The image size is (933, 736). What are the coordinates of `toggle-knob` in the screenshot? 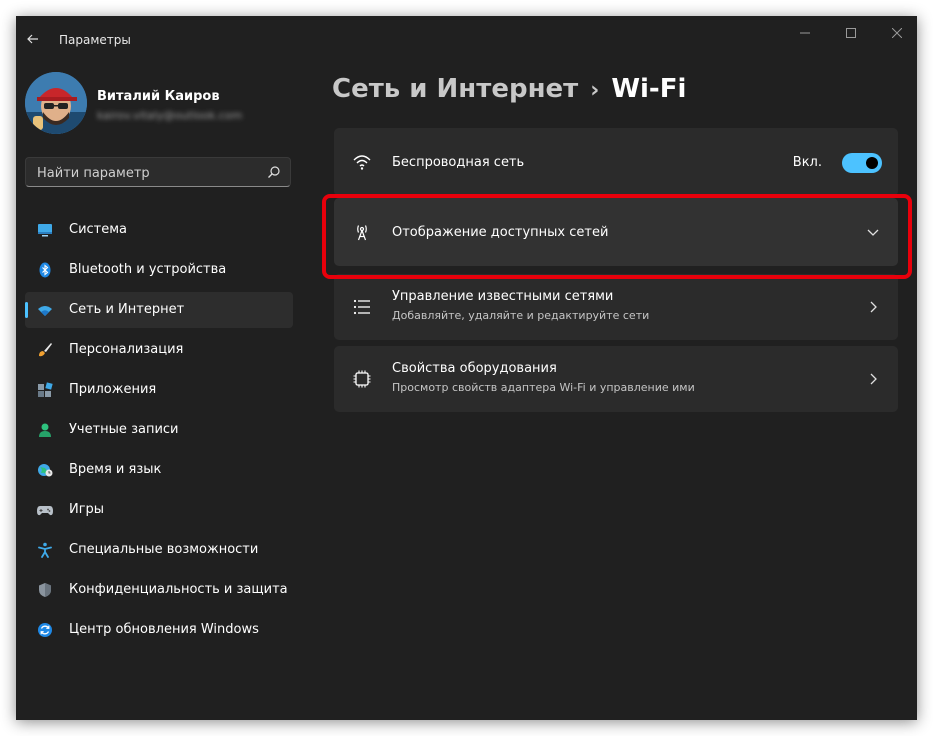 It's located at (872, 163).